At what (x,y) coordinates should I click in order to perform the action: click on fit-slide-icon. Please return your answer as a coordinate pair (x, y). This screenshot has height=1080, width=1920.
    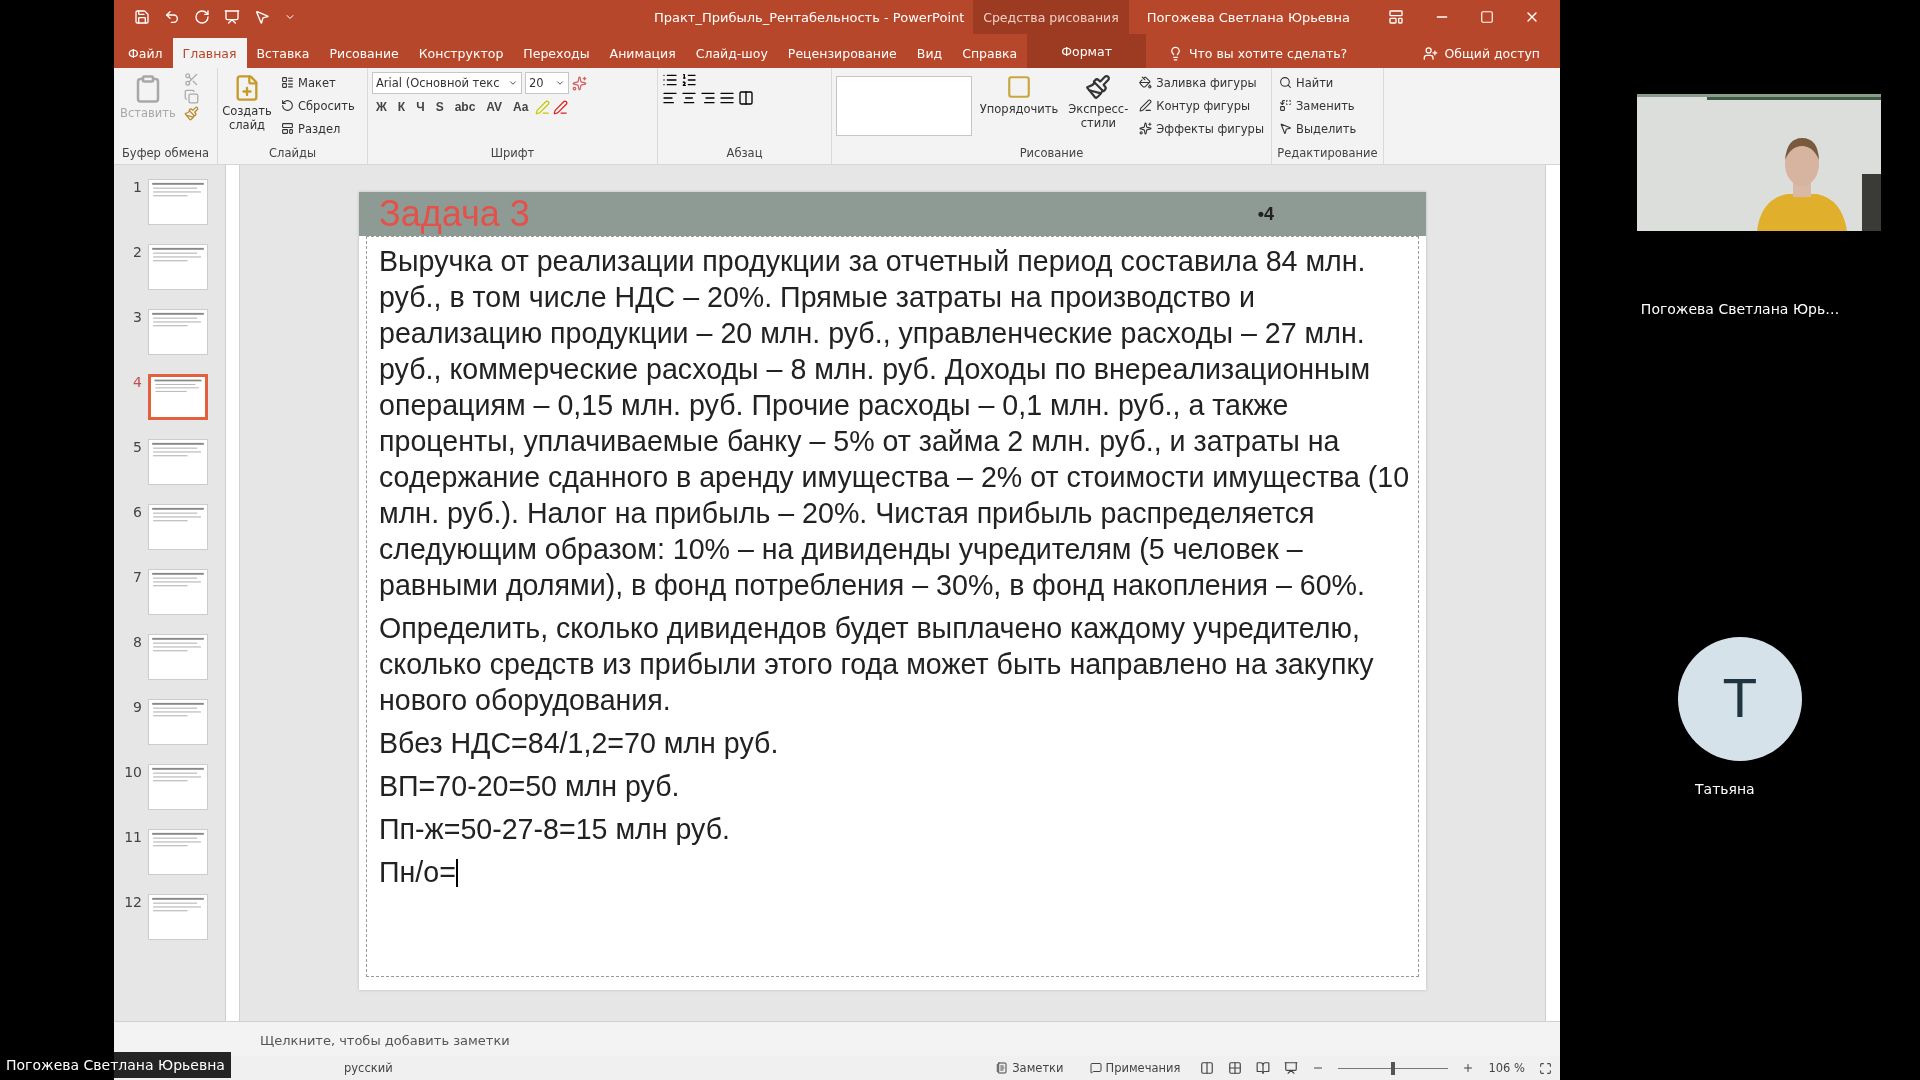
    Looking at the image, I should click on (1545, 1068).